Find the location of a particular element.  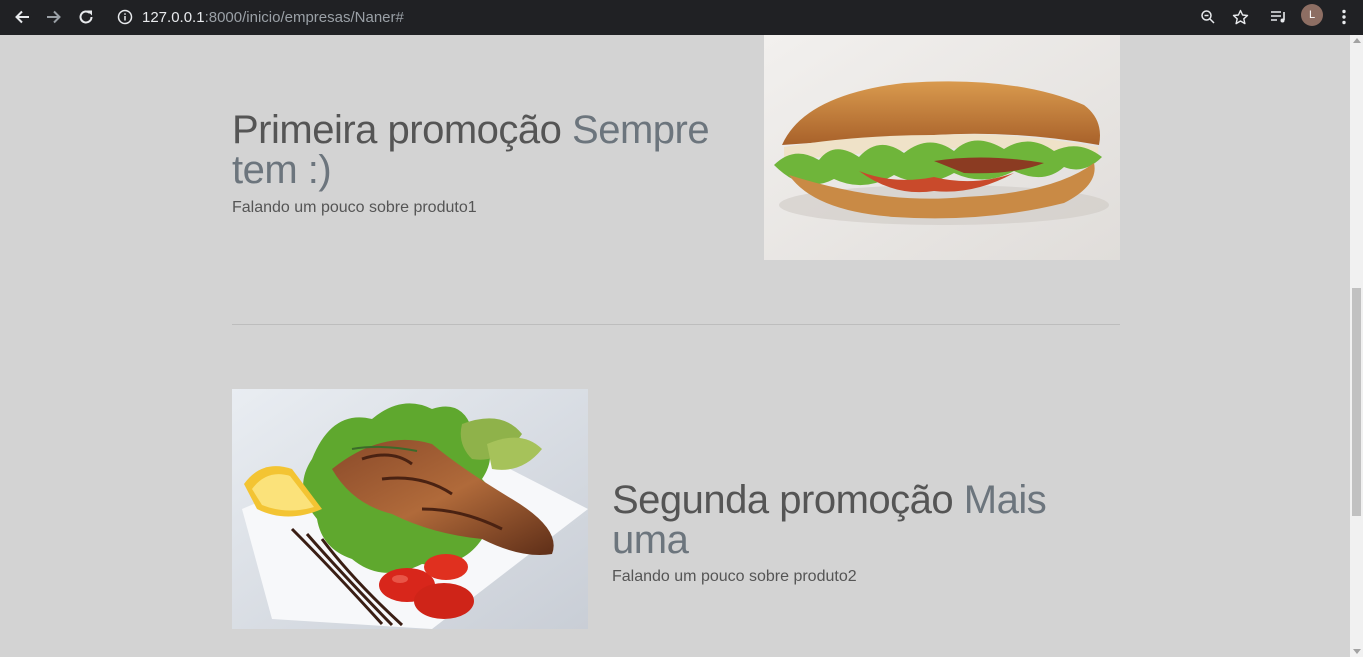

profile-avatar: L is located at coordinates (1312, 15).